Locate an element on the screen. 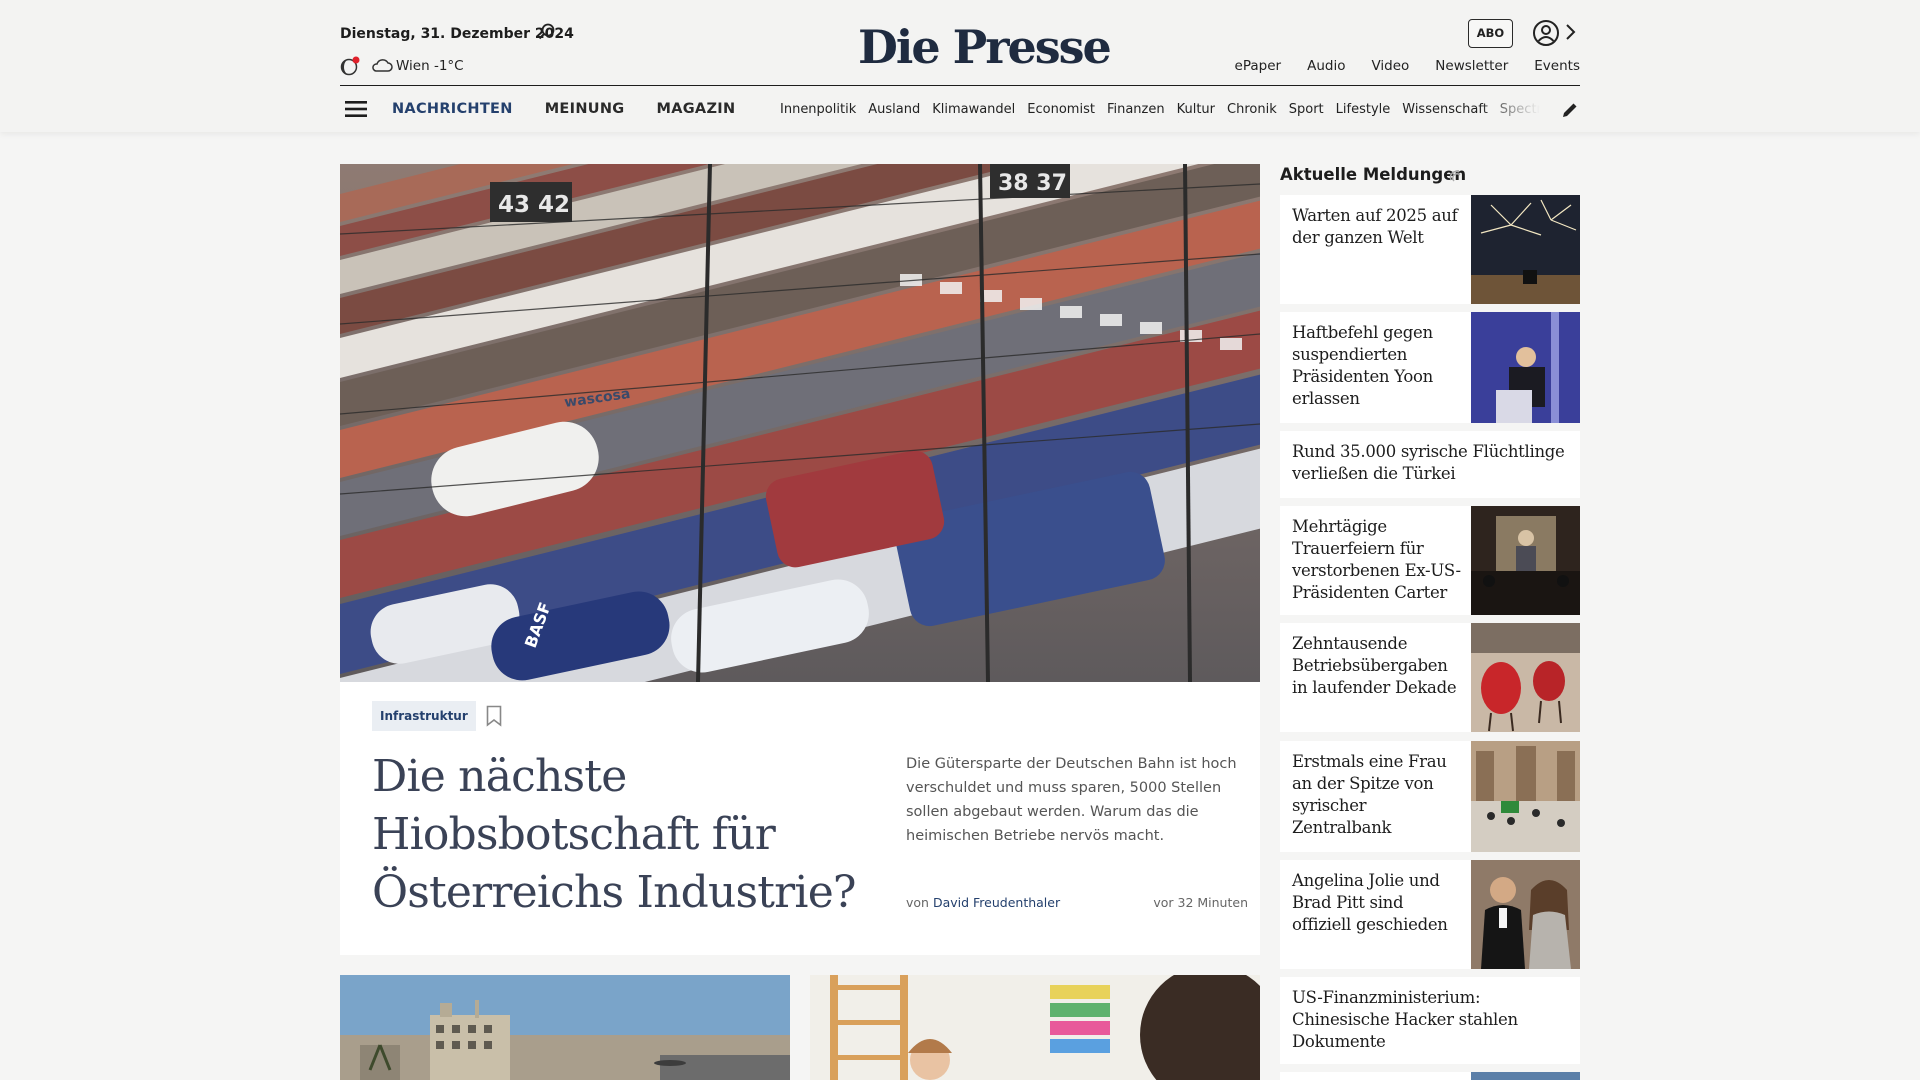 The image size is (1920, 1080). top-link-video: Video is located at coordinates (1390, 66).